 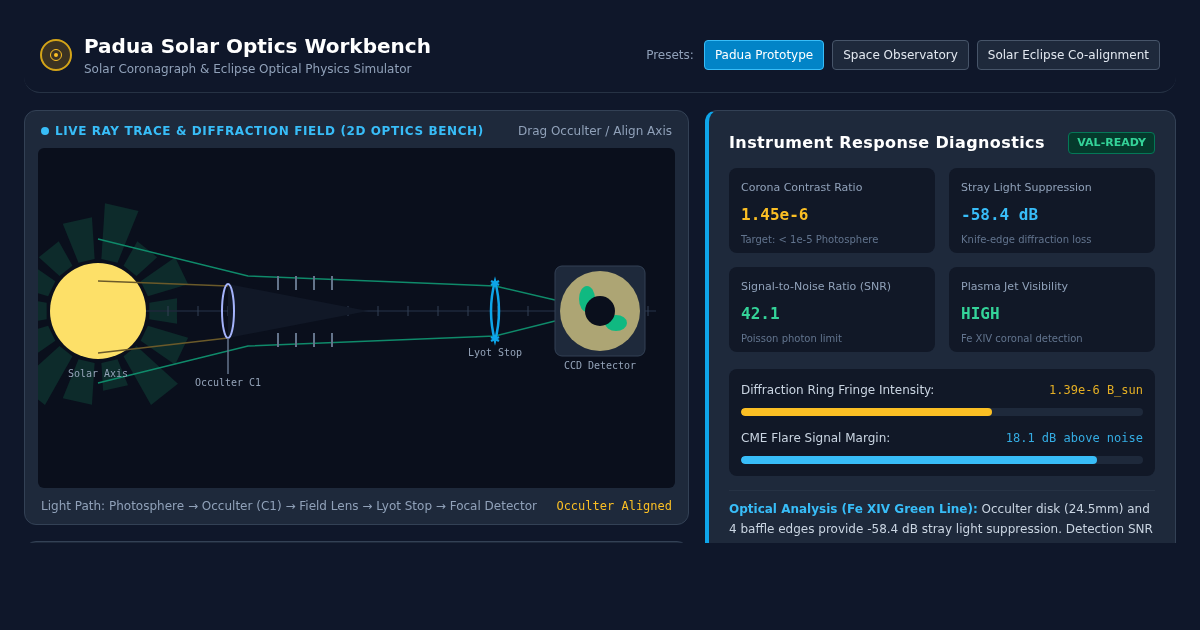 I want to click on metric-value: 42.1, so click(x=761, y=313).